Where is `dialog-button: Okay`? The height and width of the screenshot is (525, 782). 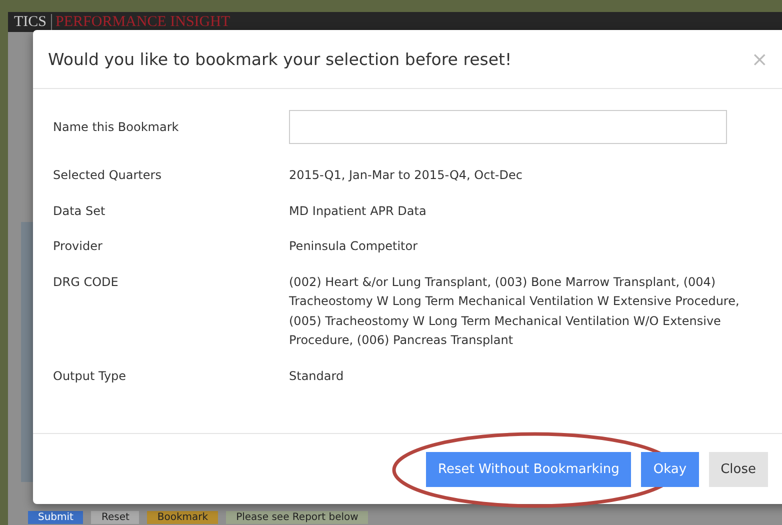 dialog-button: Okay is located at coordinates (670, 469).